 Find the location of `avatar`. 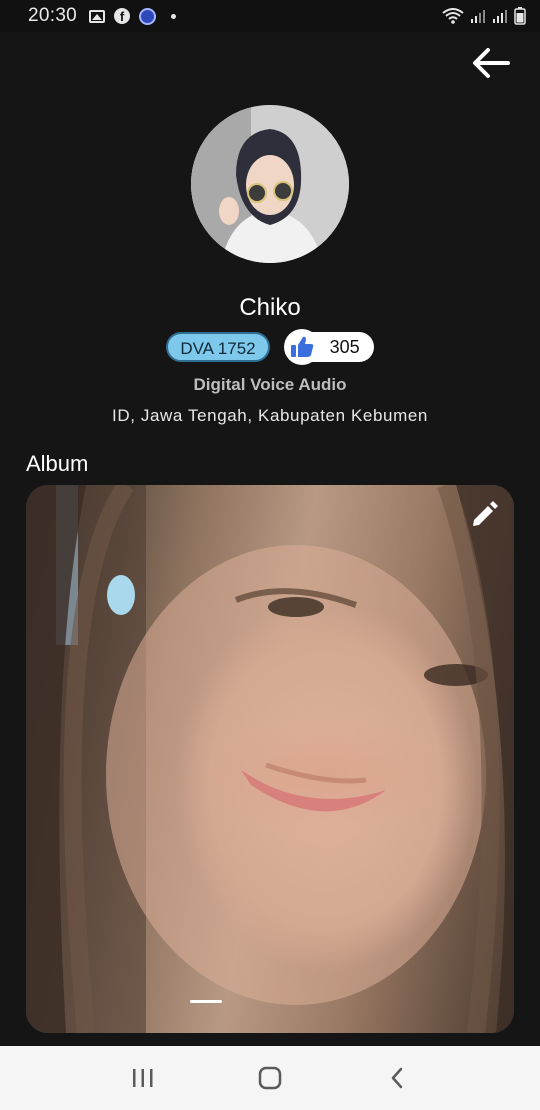

avatar is located at coordinates (270, 184).